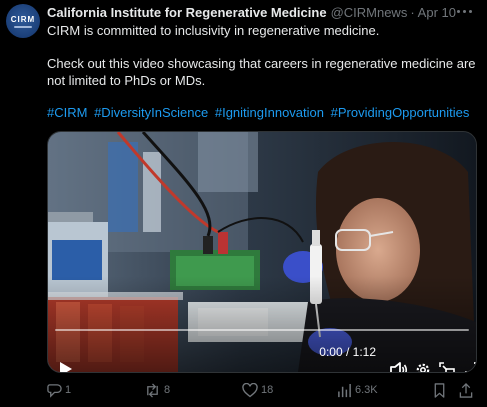  Describe the element at coordinates (366, 390) in the screenshot. I see `view-count: 6.3K` at that location.